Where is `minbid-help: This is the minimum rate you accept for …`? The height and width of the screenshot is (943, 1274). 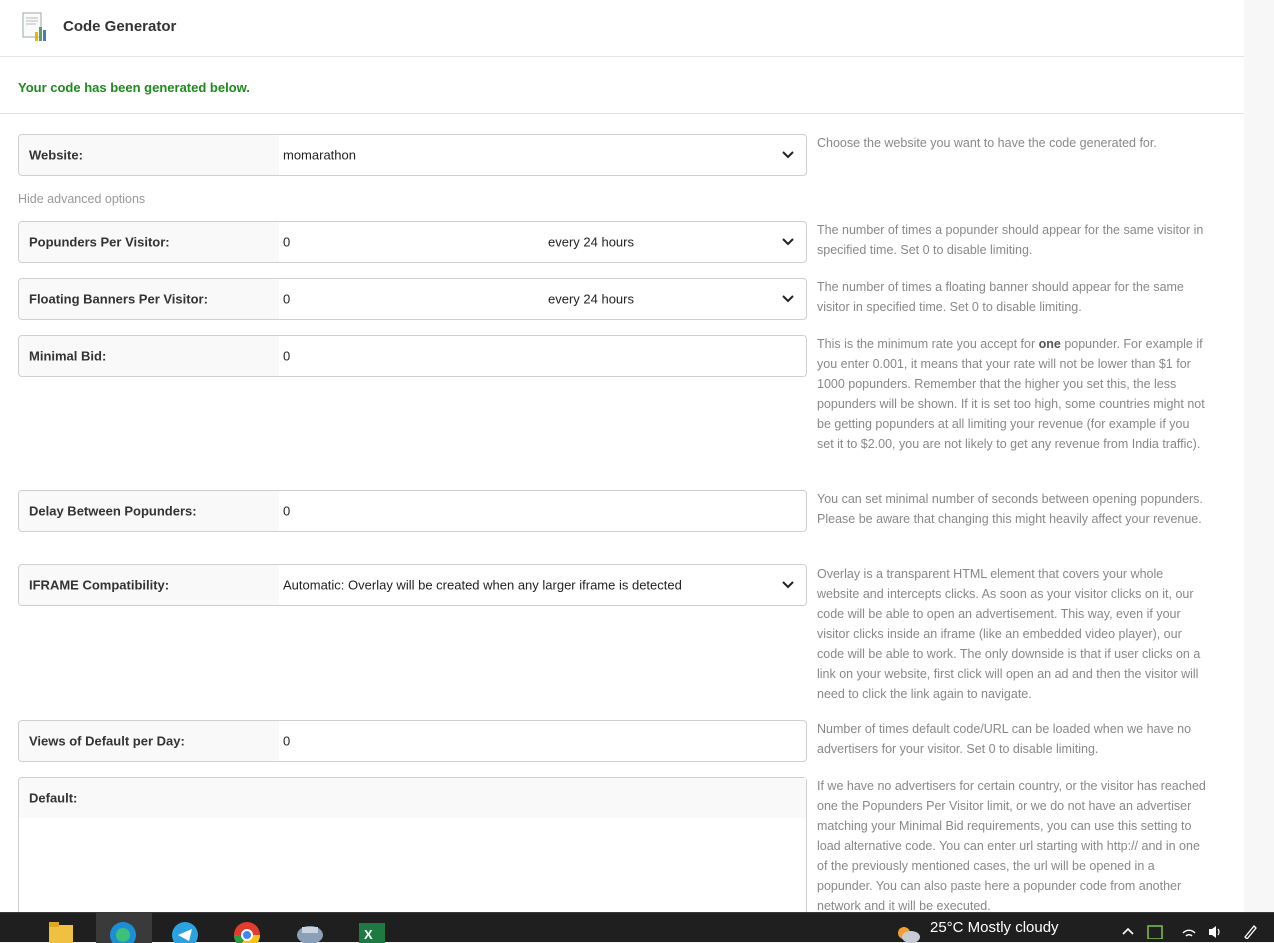
minbid-help: This is the minimum rate you accept for … is located at coordinates (1011, 394).